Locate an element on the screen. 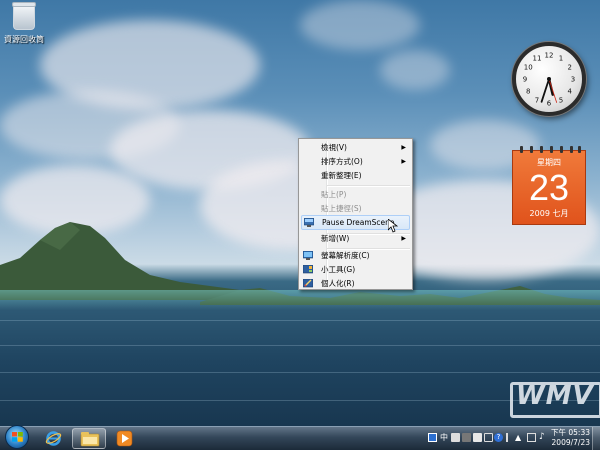 The height and width of the screenshot is (450, 600). menu-item-gadgets: 小工具(G) is located at coordinates (355, 270).